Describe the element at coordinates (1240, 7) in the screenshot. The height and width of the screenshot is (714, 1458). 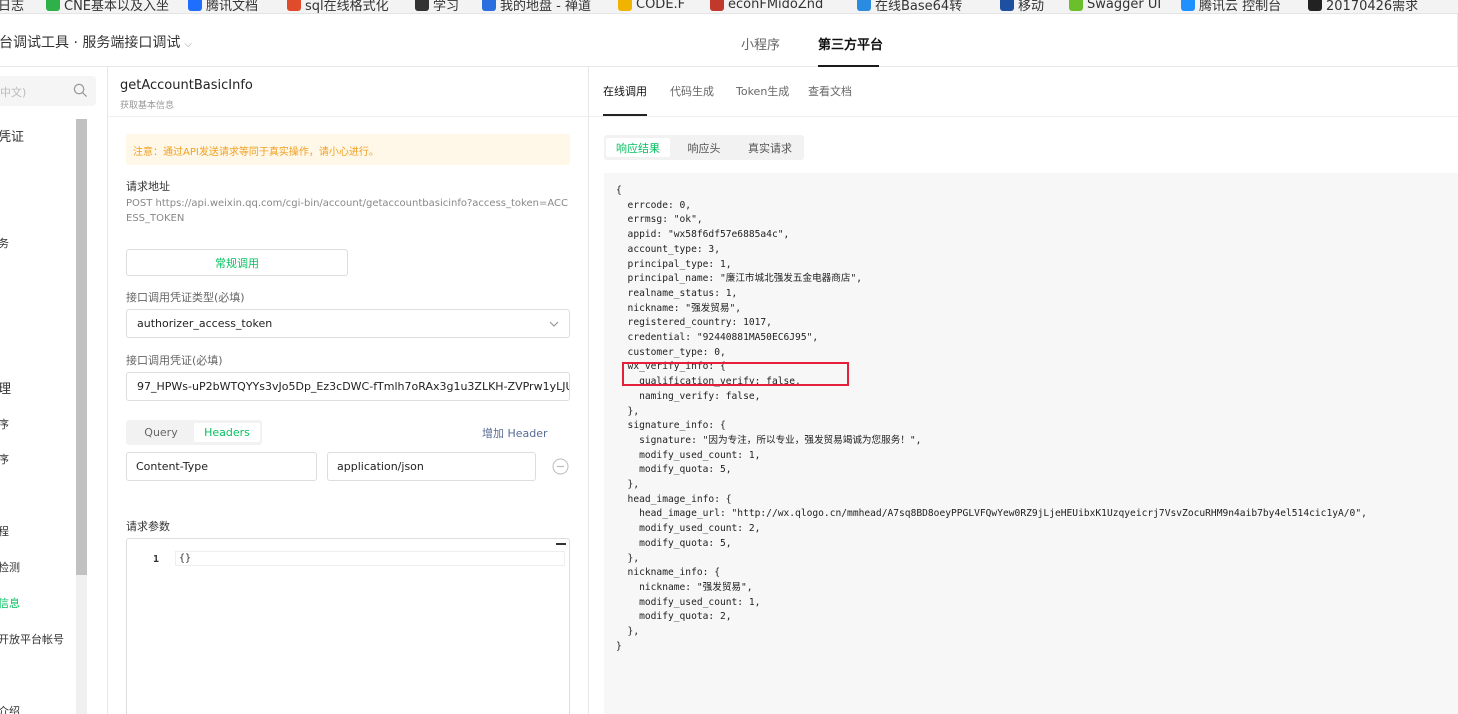
I see `bookmark-label: 腾讯云 控制台` at that location.